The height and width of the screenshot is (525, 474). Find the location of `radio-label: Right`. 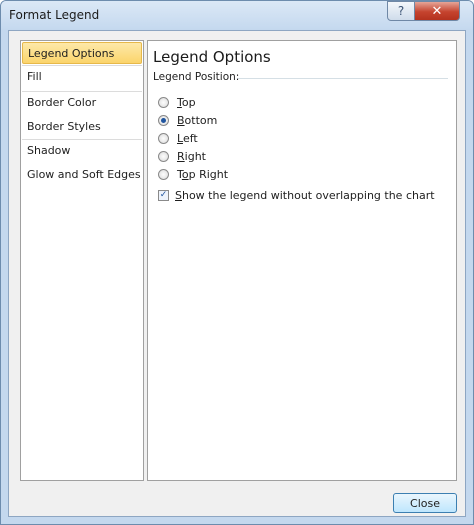

radio-label: Right is located at coordinates (191, 156).